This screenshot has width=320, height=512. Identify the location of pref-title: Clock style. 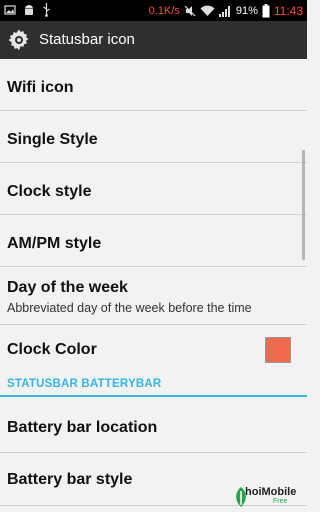
(49, 191).